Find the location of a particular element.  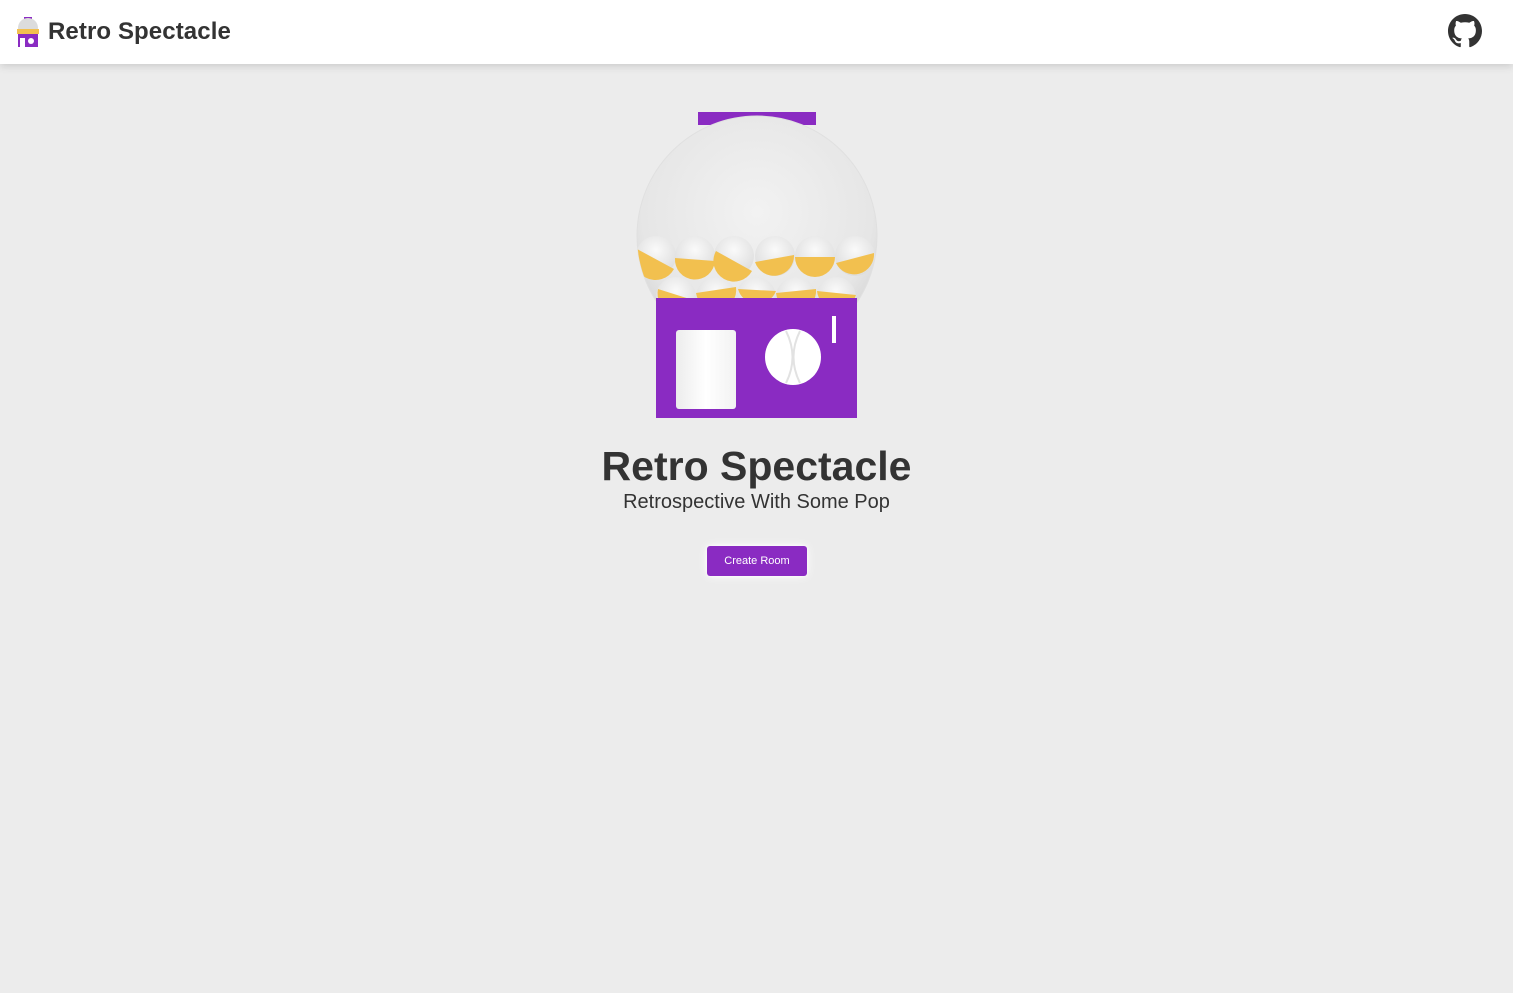

create-room-button: Create Room is located at coordinates (757, 561).